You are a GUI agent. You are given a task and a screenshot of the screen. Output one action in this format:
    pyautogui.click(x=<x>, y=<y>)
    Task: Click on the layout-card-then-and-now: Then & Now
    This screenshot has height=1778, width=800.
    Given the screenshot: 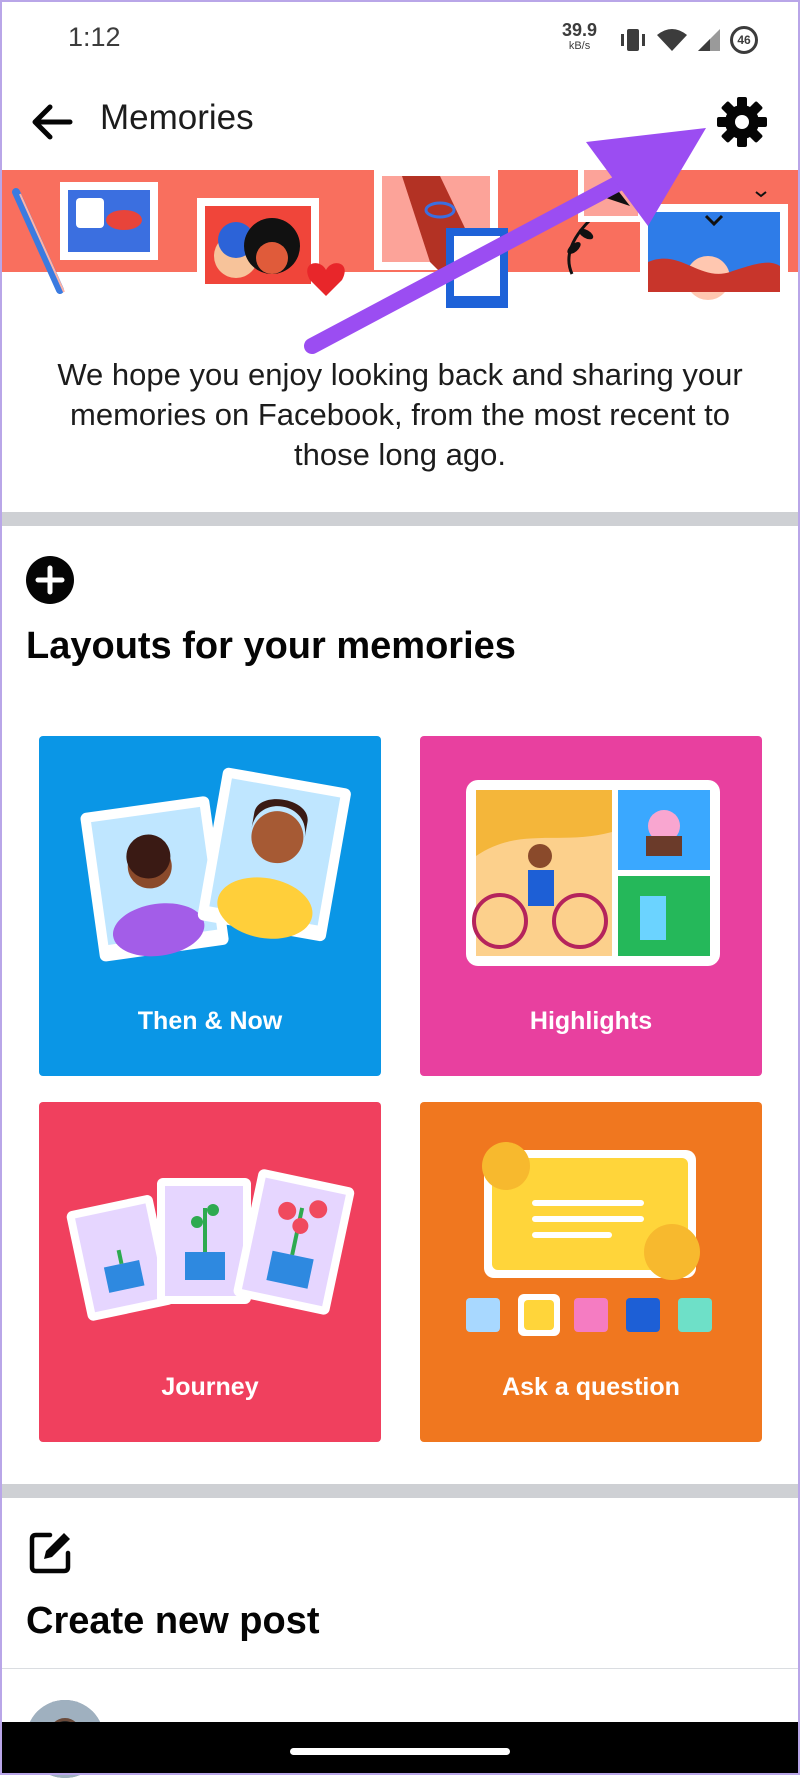 What is the action you would take?
    pyautogui.click(x=210, y=906)
    